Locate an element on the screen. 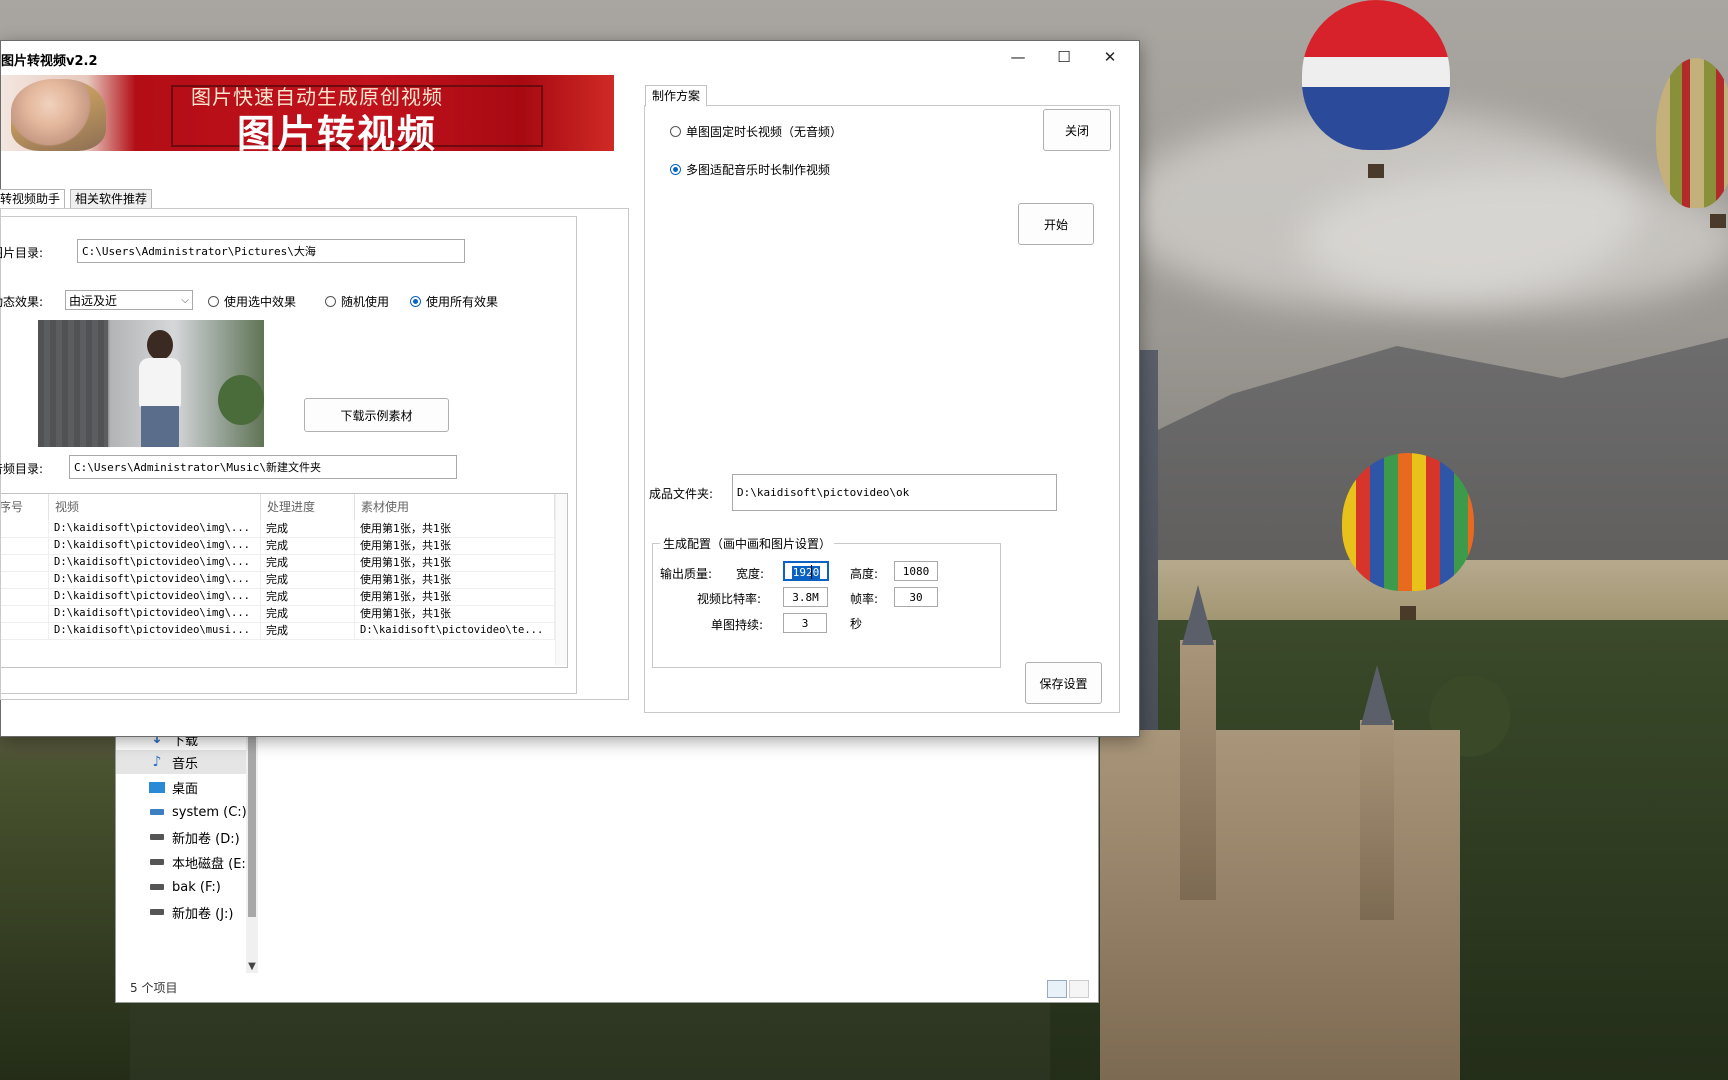 Image resolution: width=1728 pixels, height=1080 pixels. tab-production-plan: 制作方案 is located at coordinates (676, 96).